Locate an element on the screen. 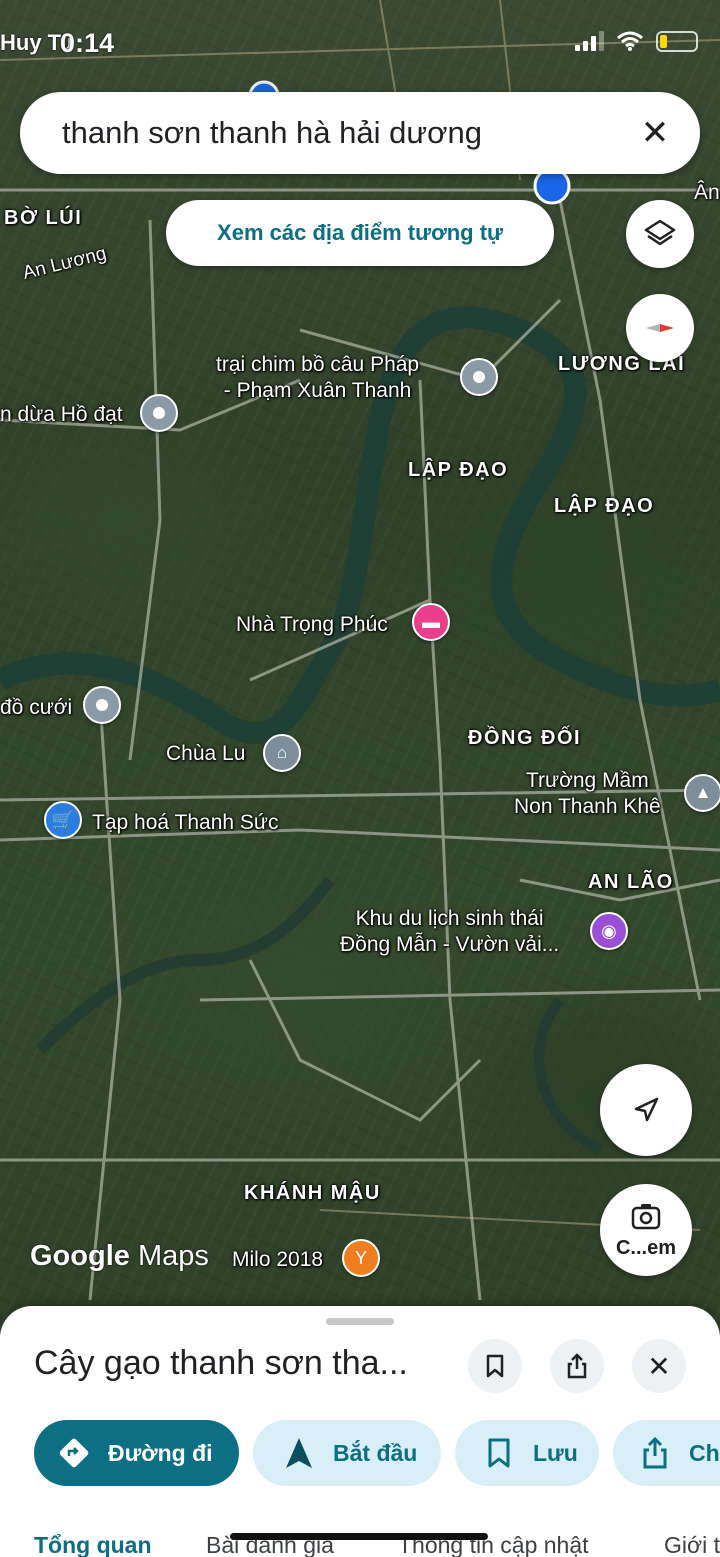 Image resolution: width=720 pixels, height=1557 pixels. close-sheet-button: ✕ is located at coordinates (659, 1366).